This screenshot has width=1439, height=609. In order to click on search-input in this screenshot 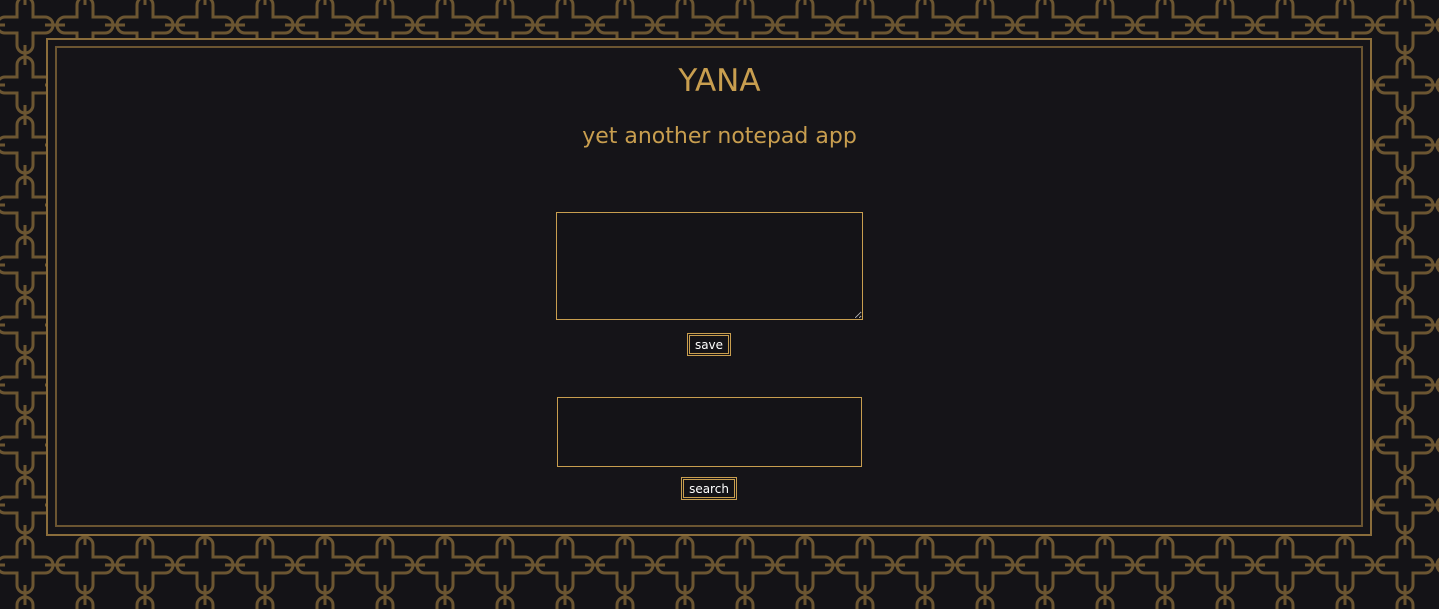, I will do `click(709, 432)`.